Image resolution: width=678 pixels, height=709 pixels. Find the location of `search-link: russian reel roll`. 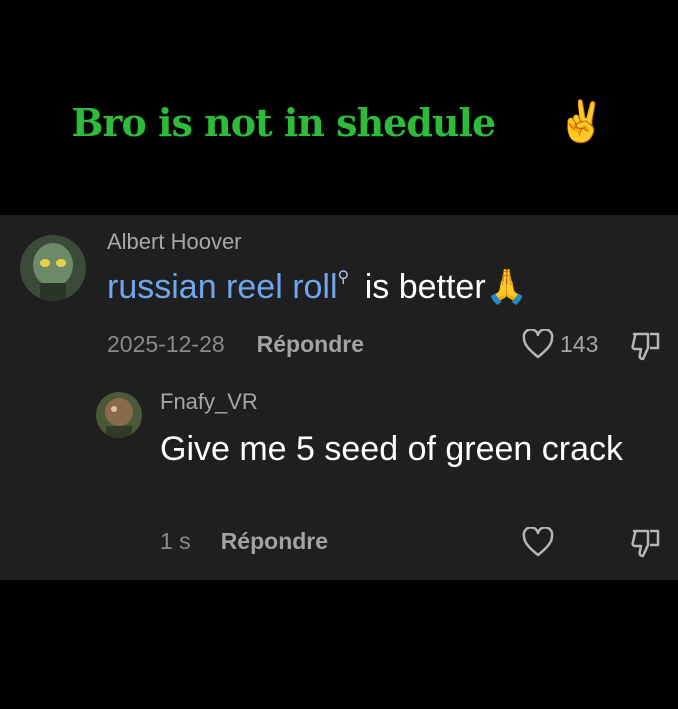

search-link: russian reel roll is located at coordinates (222, 287).